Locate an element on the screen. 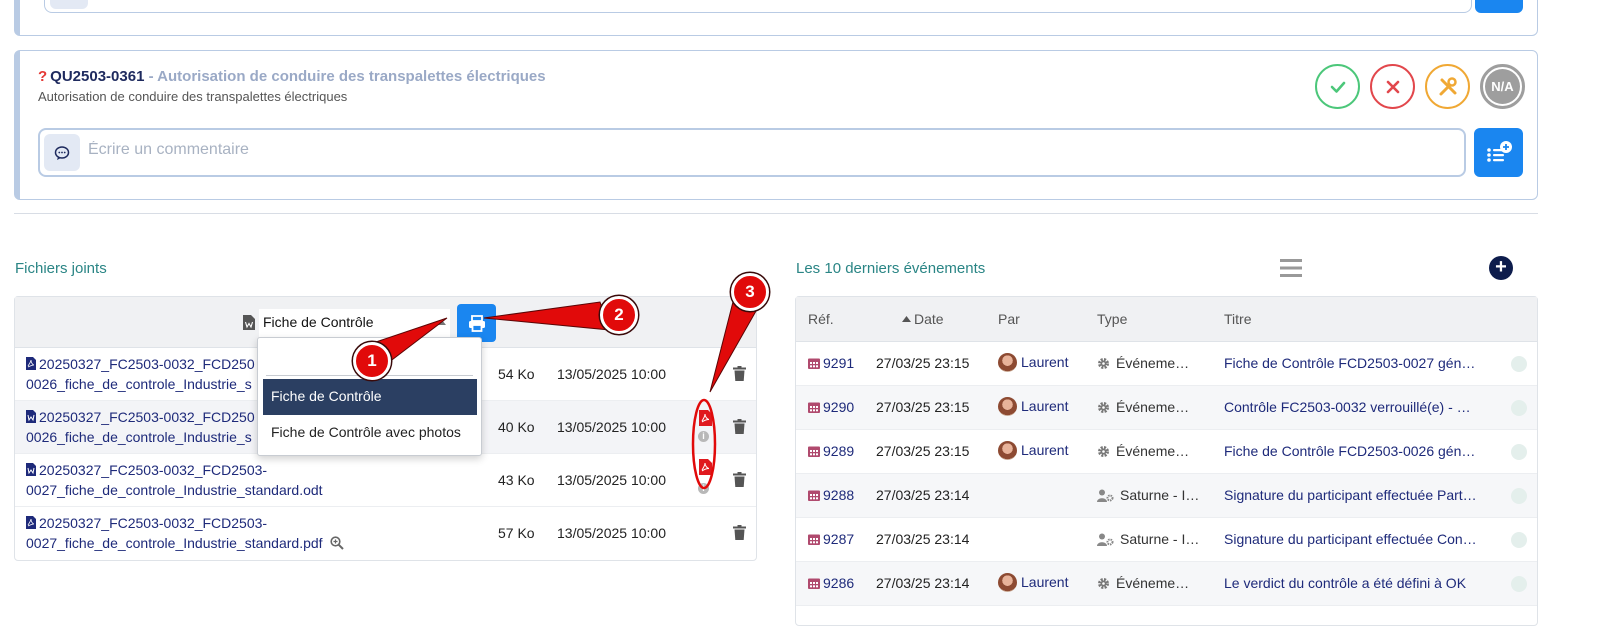  previous-comment-input is located at coordinates (758, 6).